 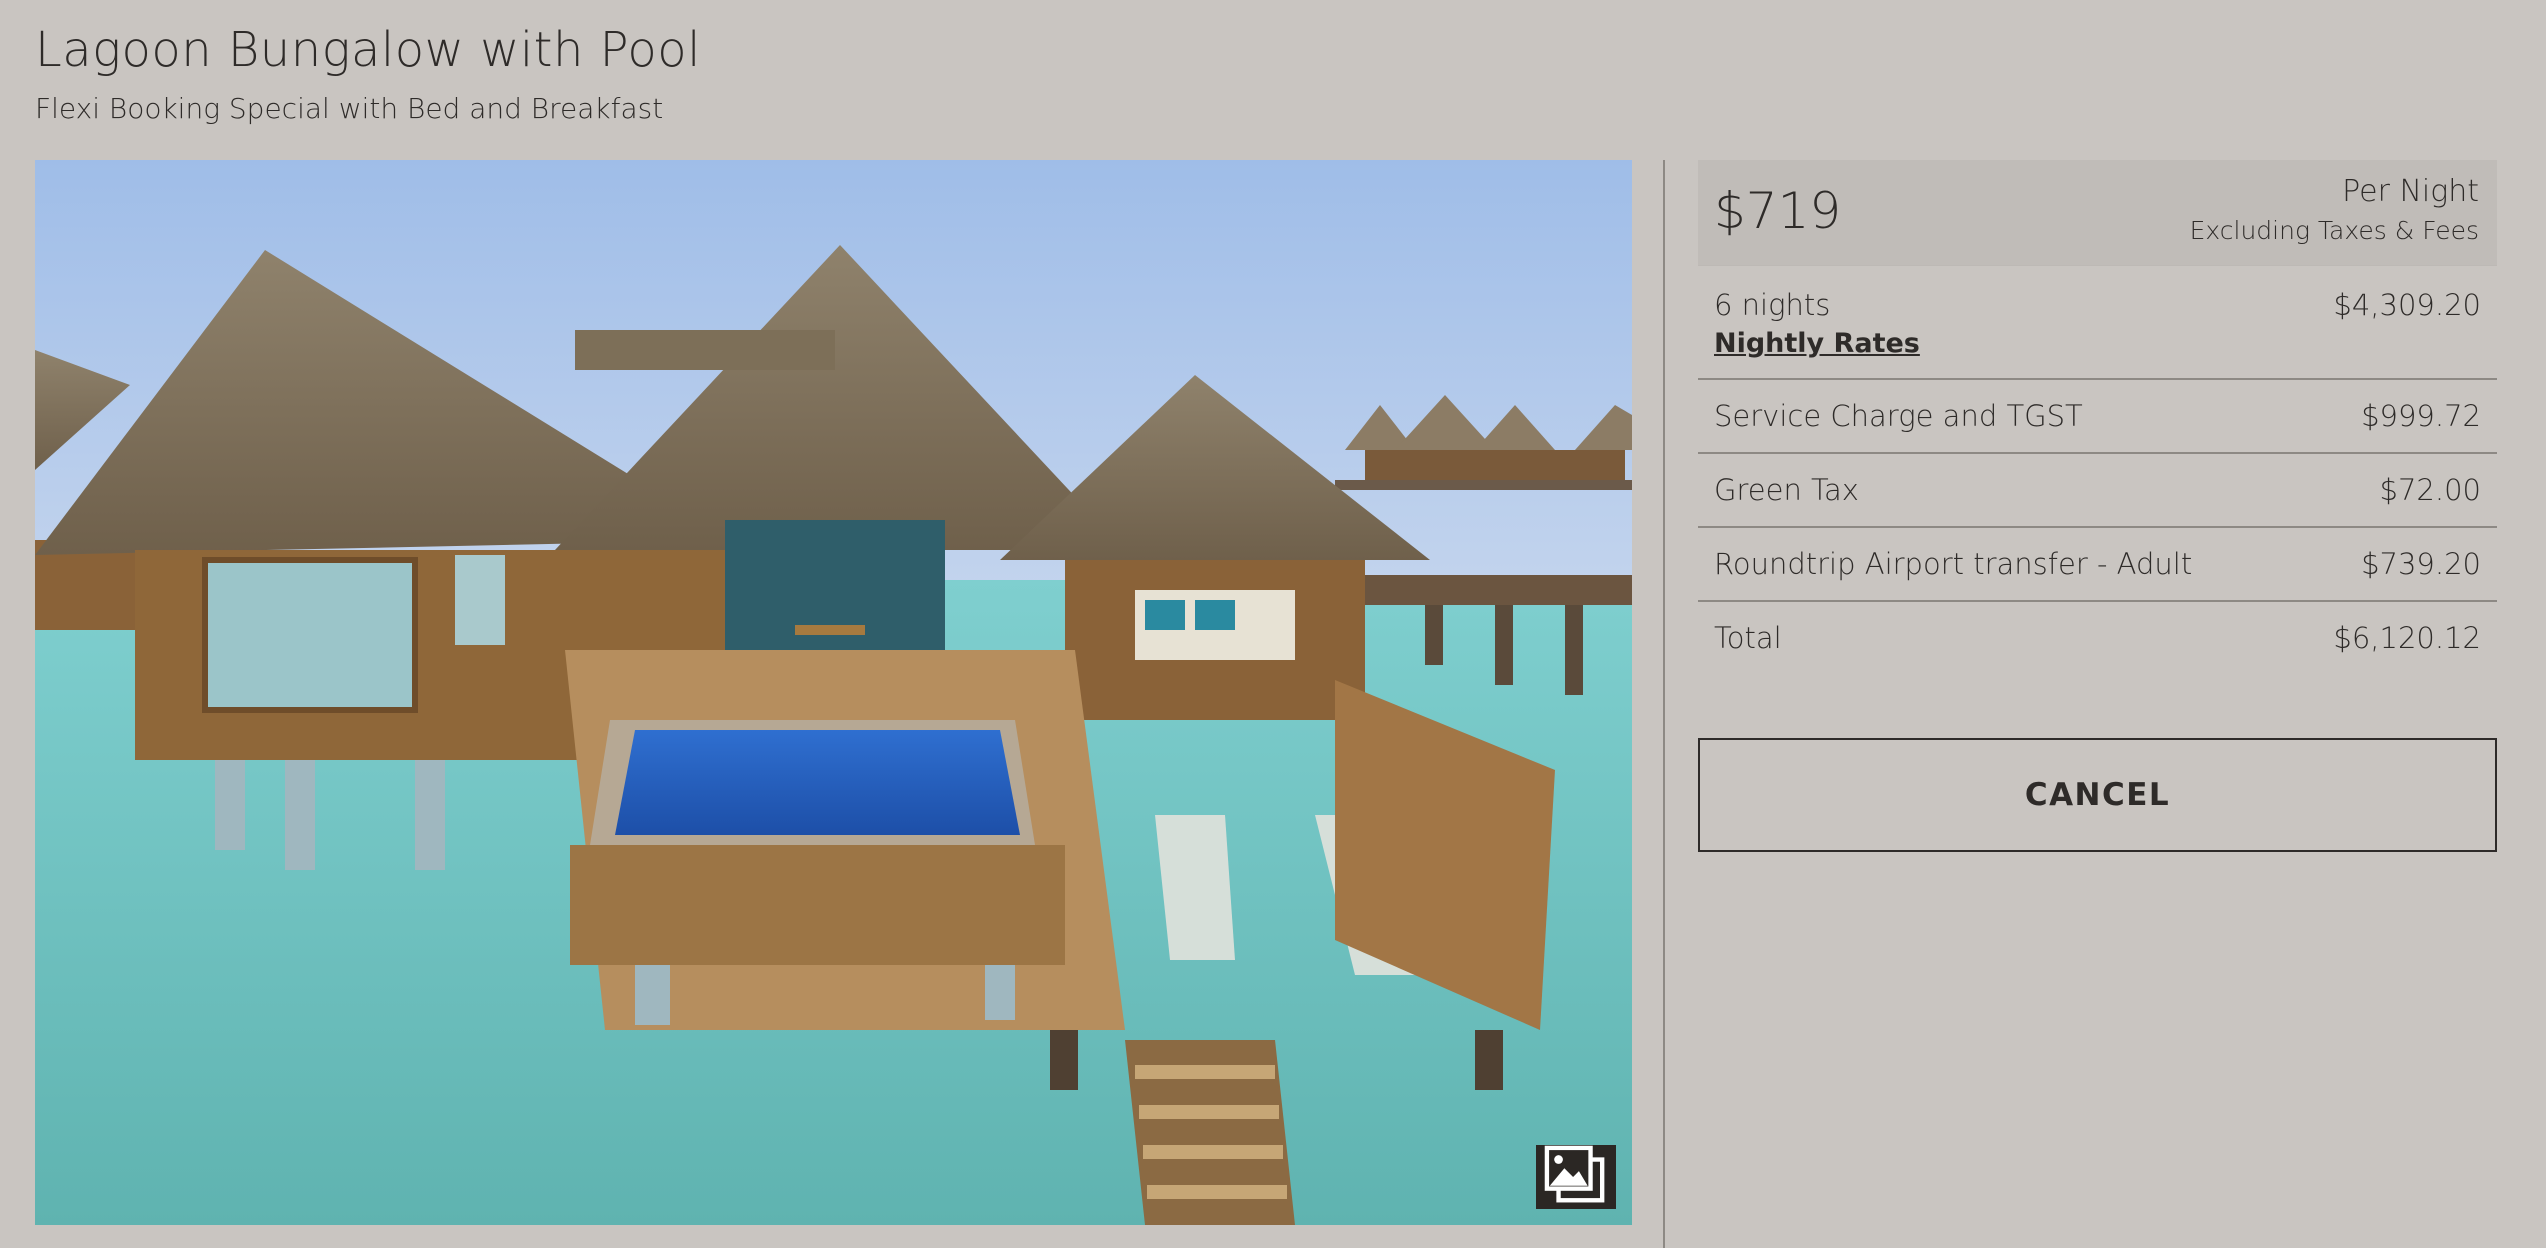 What do you see at coordinates (1574, 1174) in the screenshot?
I see `gallery-icon` at bounding box center [1574, 1174].